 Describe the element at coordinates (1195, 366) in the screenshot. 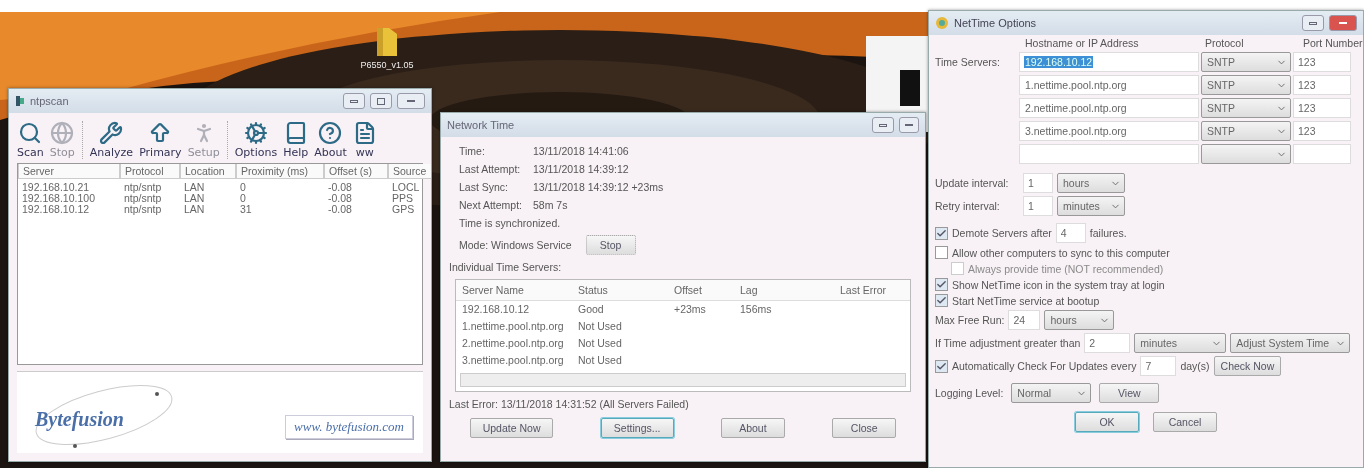

I see `field-suffix: day(s)` at that location.